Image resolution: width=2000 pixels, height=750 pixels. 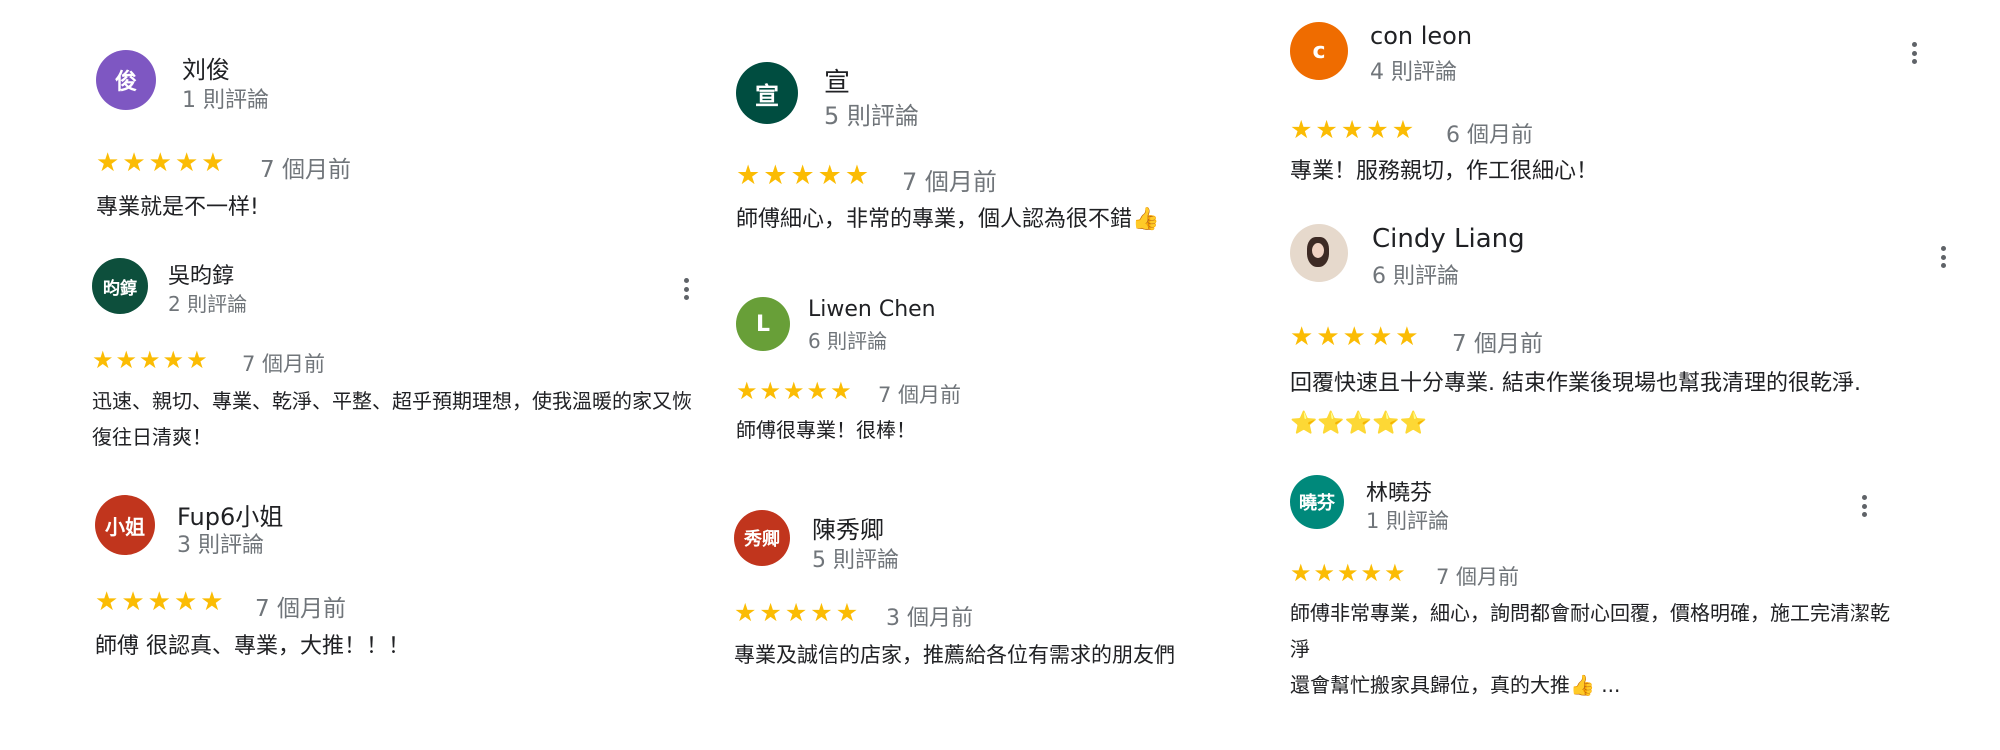 I want to click on avatar: L, so click(x=763, y=324).